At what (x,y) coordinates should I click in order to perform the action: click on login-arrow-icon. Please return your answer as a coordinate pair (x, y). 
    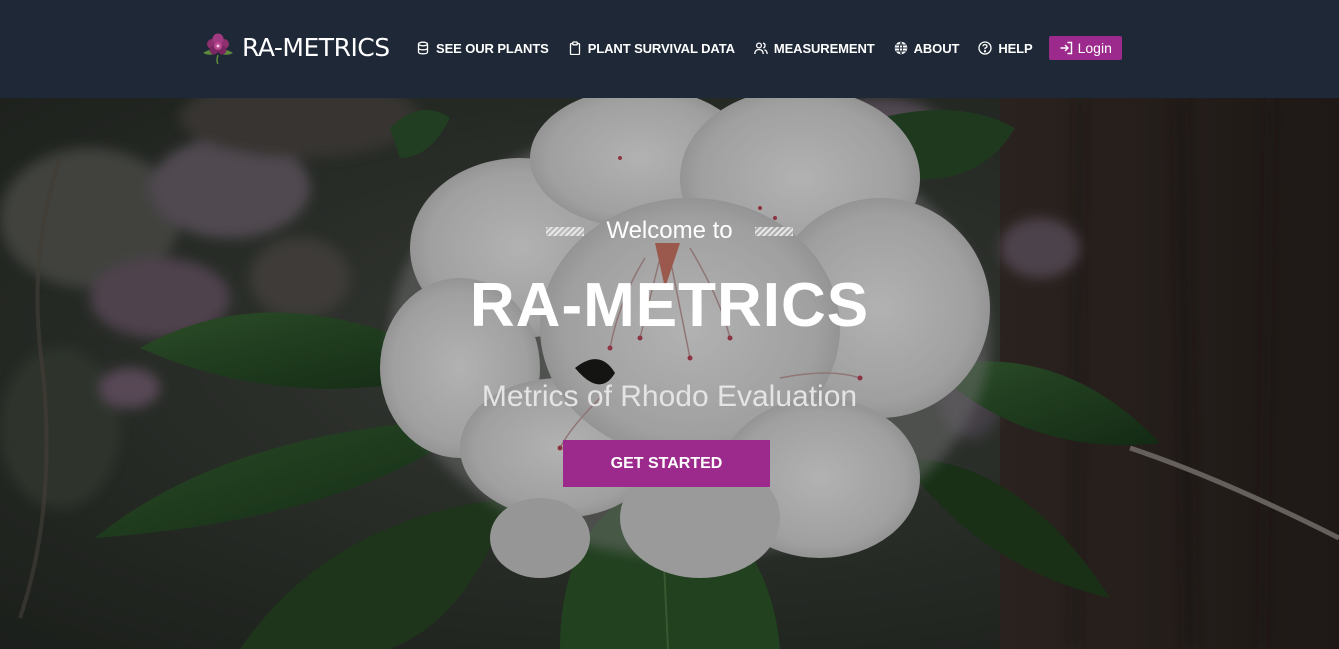
    Looking at the image, I should click on (1066, 48).